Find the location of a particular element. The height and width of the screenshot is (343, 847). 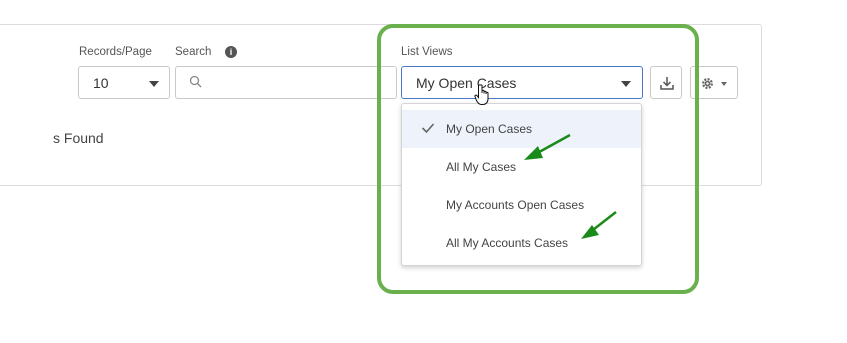

gear-icon is located at coordinates (707, 83).